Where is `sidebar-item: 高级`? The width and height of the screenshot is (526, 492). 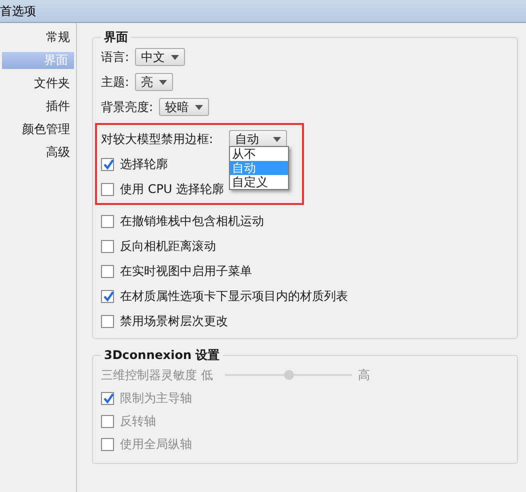 sidebar-item: 高级 is located at coordinates (39, 152).